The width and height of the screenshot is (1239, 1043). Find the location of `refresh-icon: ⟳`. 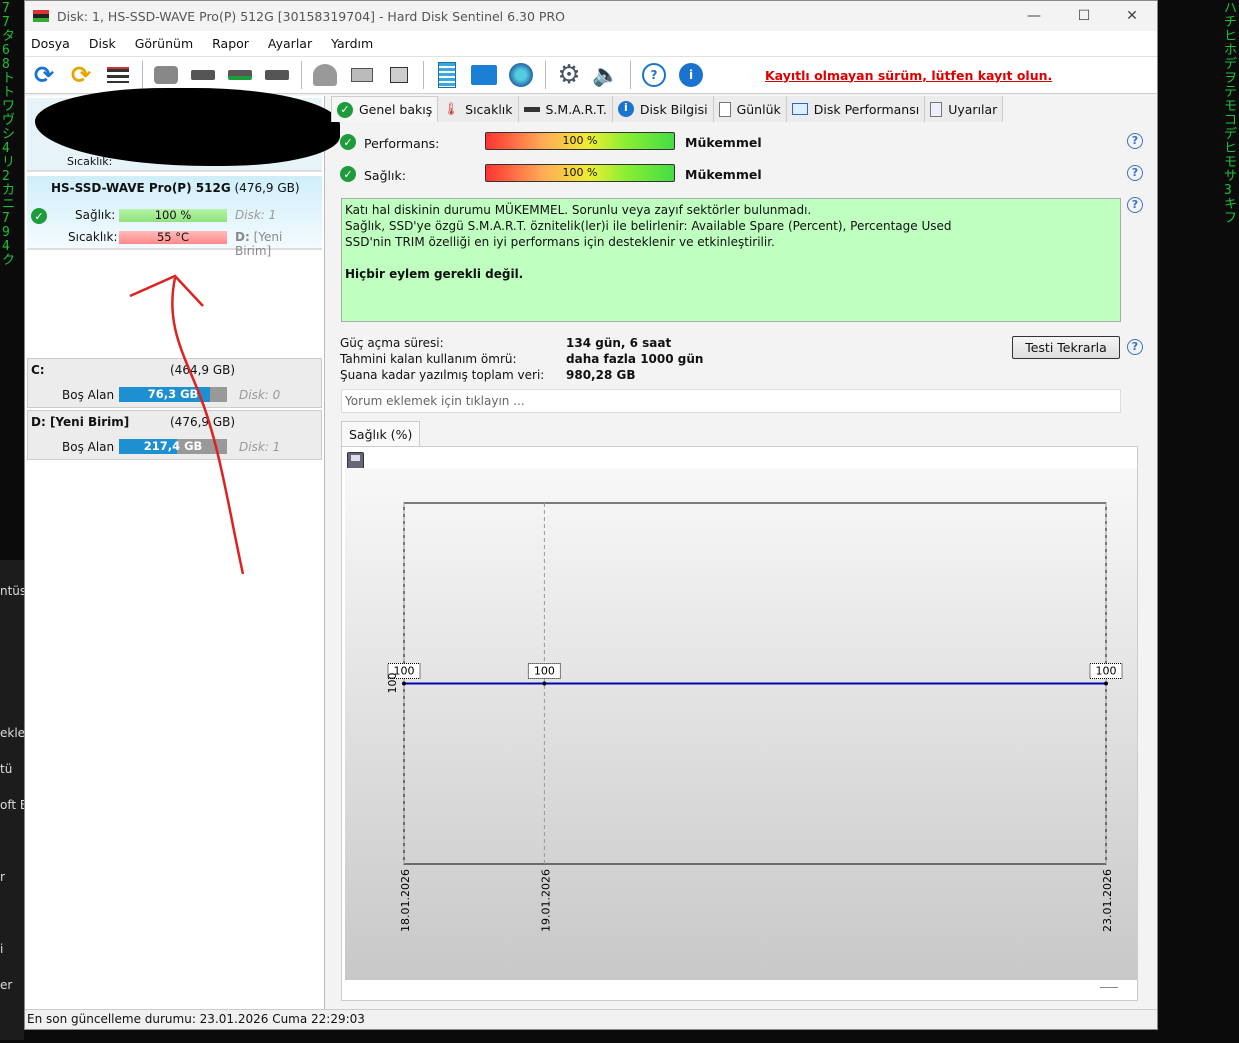

refresh-icon: ⟳ is located at coordinates (44, 75).